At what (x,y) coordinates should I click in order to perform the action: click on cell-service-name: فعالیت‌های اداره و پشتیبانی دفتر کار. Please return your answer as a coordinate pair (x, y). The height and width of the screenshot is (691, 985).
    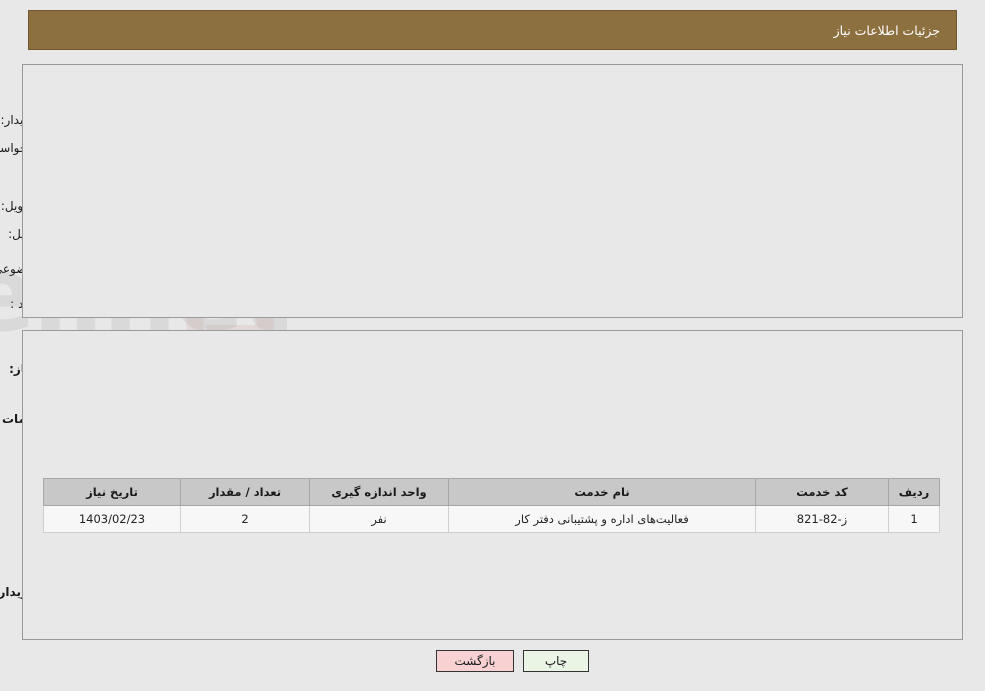
    Looking at the image, I should click on (602, 519).